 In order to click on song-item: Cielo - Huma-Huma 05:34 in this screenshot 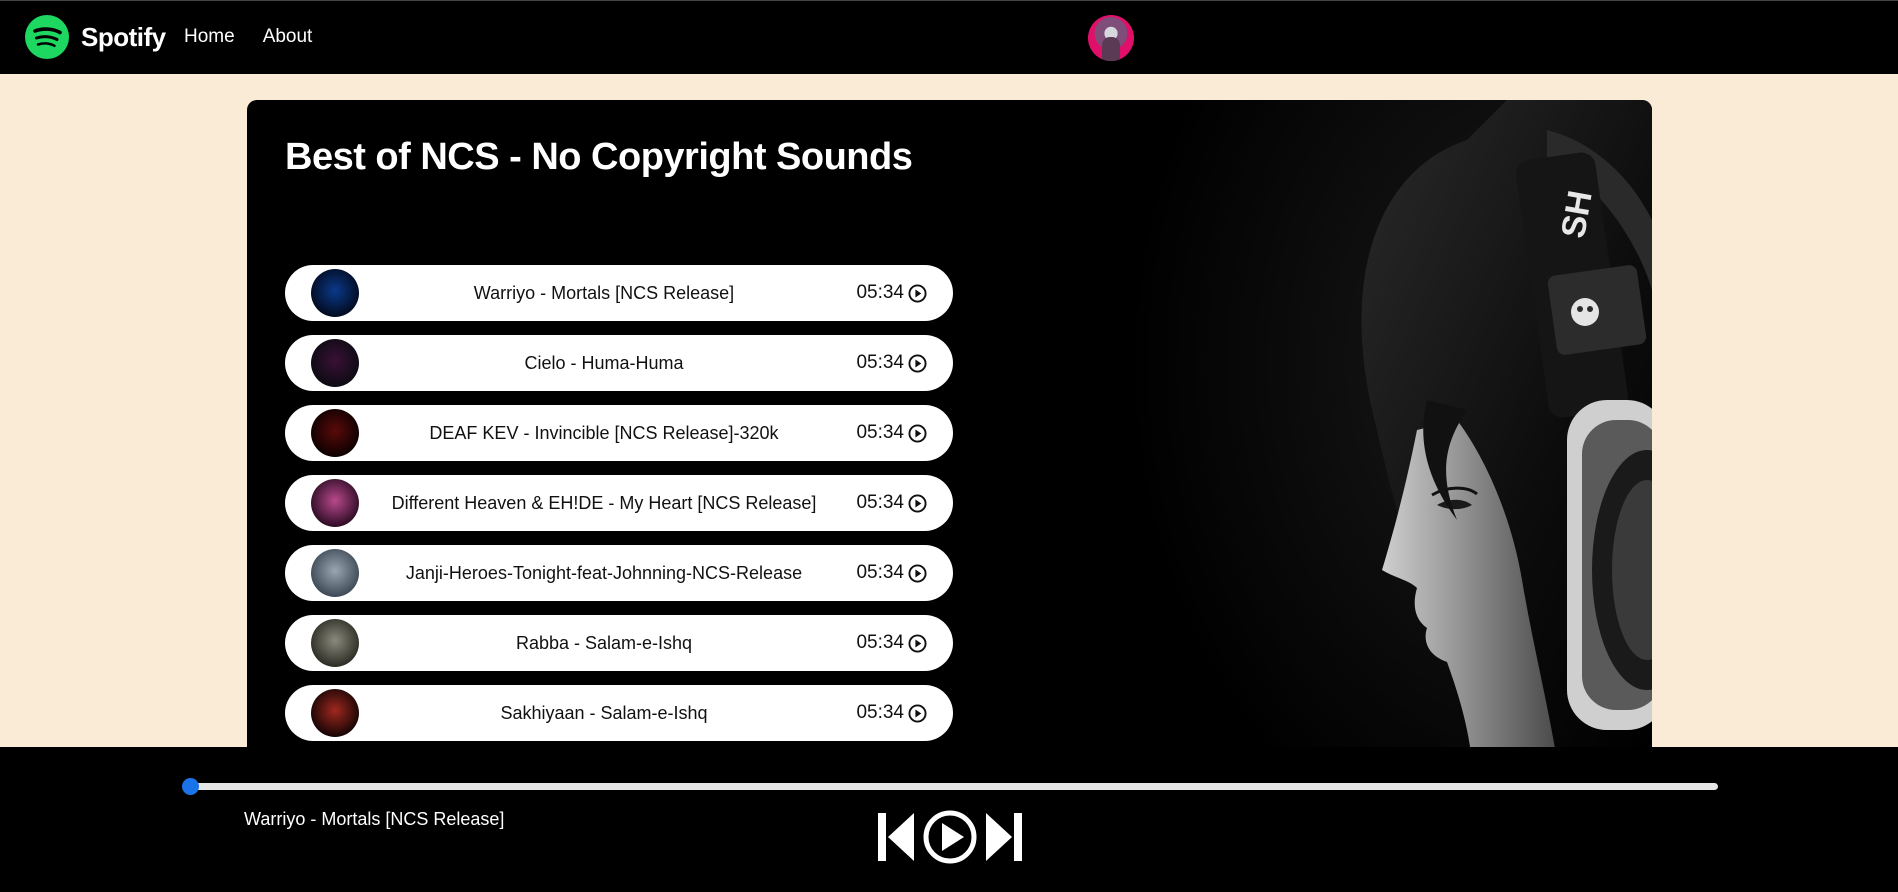, I will do `click(619, 363)`.